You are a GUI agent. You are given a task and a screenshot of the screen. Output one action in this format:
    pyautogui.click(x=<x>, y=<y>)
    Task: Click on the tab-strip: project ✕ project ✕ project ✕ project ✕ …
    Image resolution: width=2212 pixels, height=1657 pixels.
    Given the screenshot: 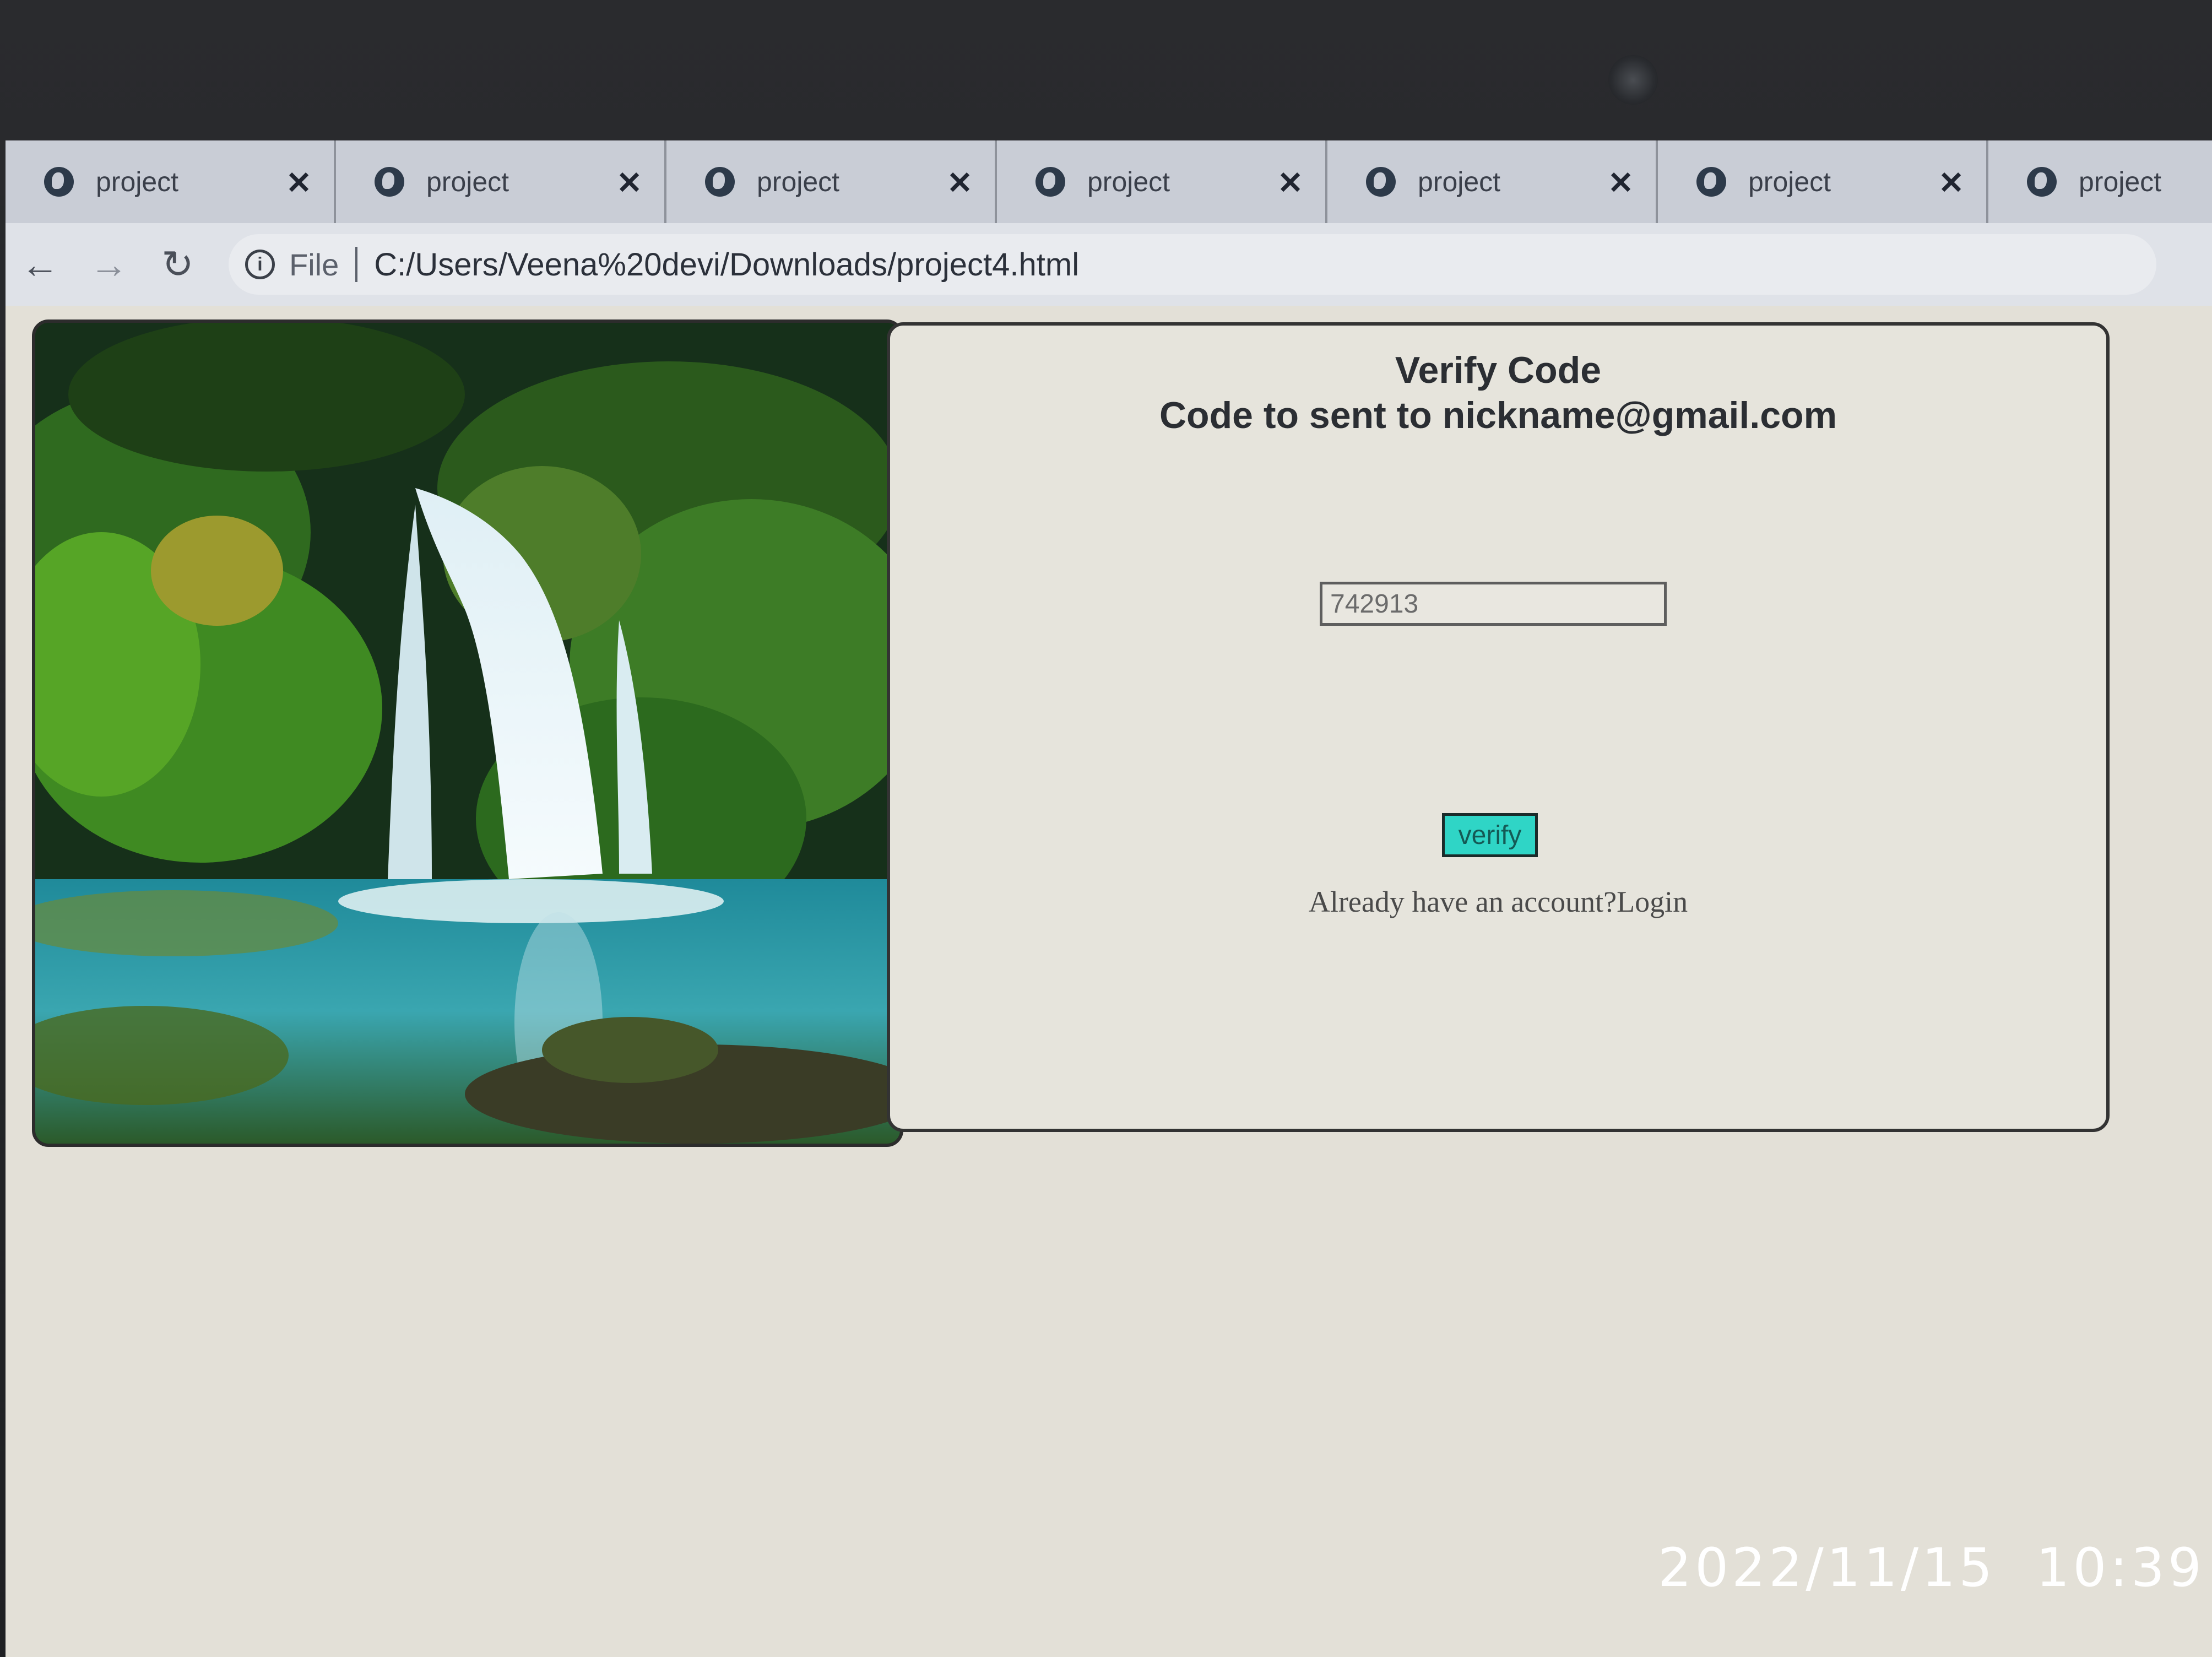 What is the action you would take?
    pyautogui.click(x=1109, y=182)
    